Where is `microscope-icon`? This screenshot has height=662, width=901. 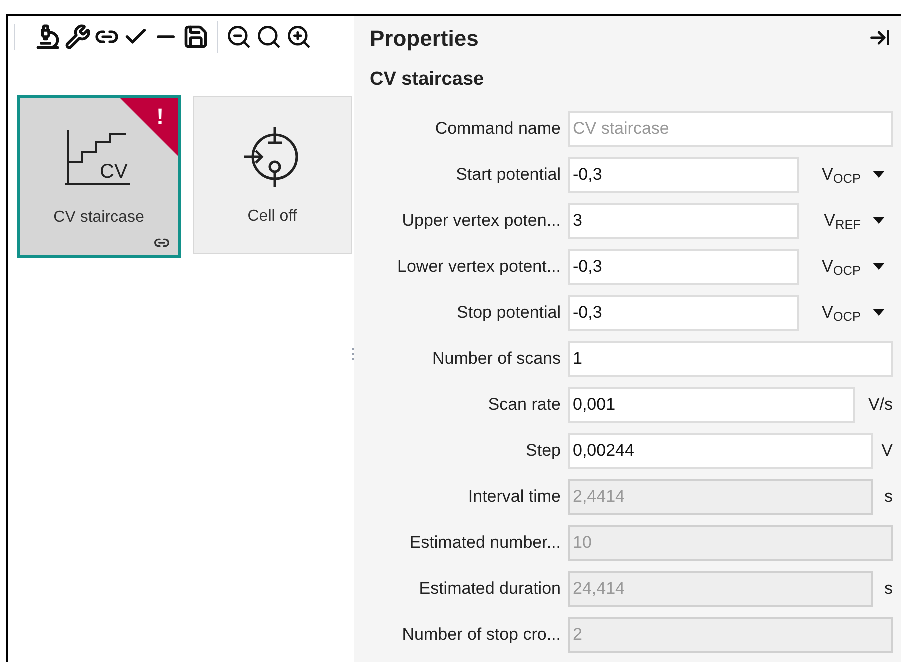
microscope-icon is located at coordinates (48, 37).